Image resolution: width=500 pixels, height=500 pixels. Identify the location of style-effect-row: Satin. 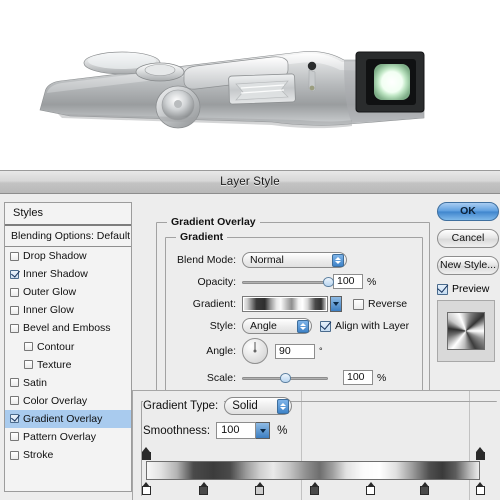
(68, 383).